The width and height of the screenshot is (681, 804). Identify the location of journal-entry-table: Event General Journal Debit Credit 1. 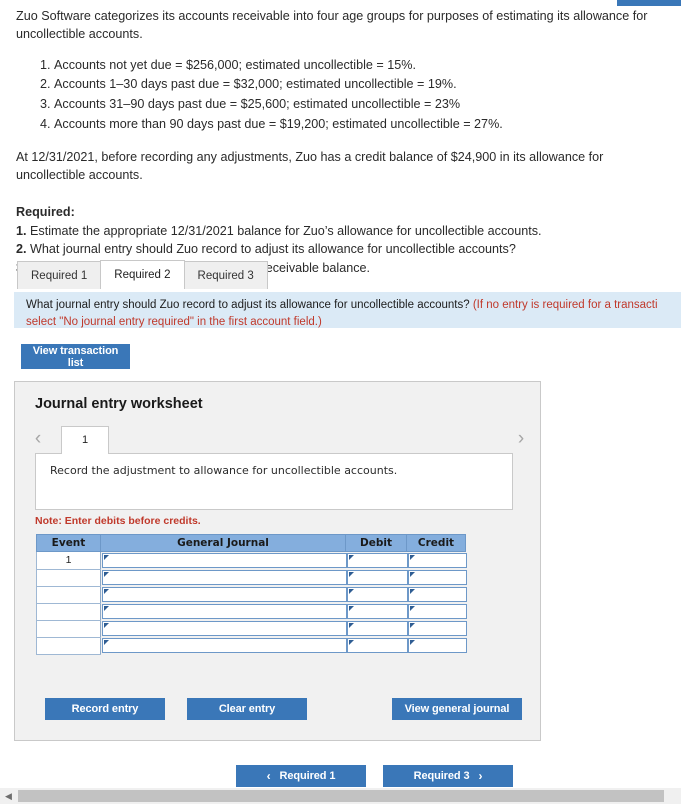
(251, 594).